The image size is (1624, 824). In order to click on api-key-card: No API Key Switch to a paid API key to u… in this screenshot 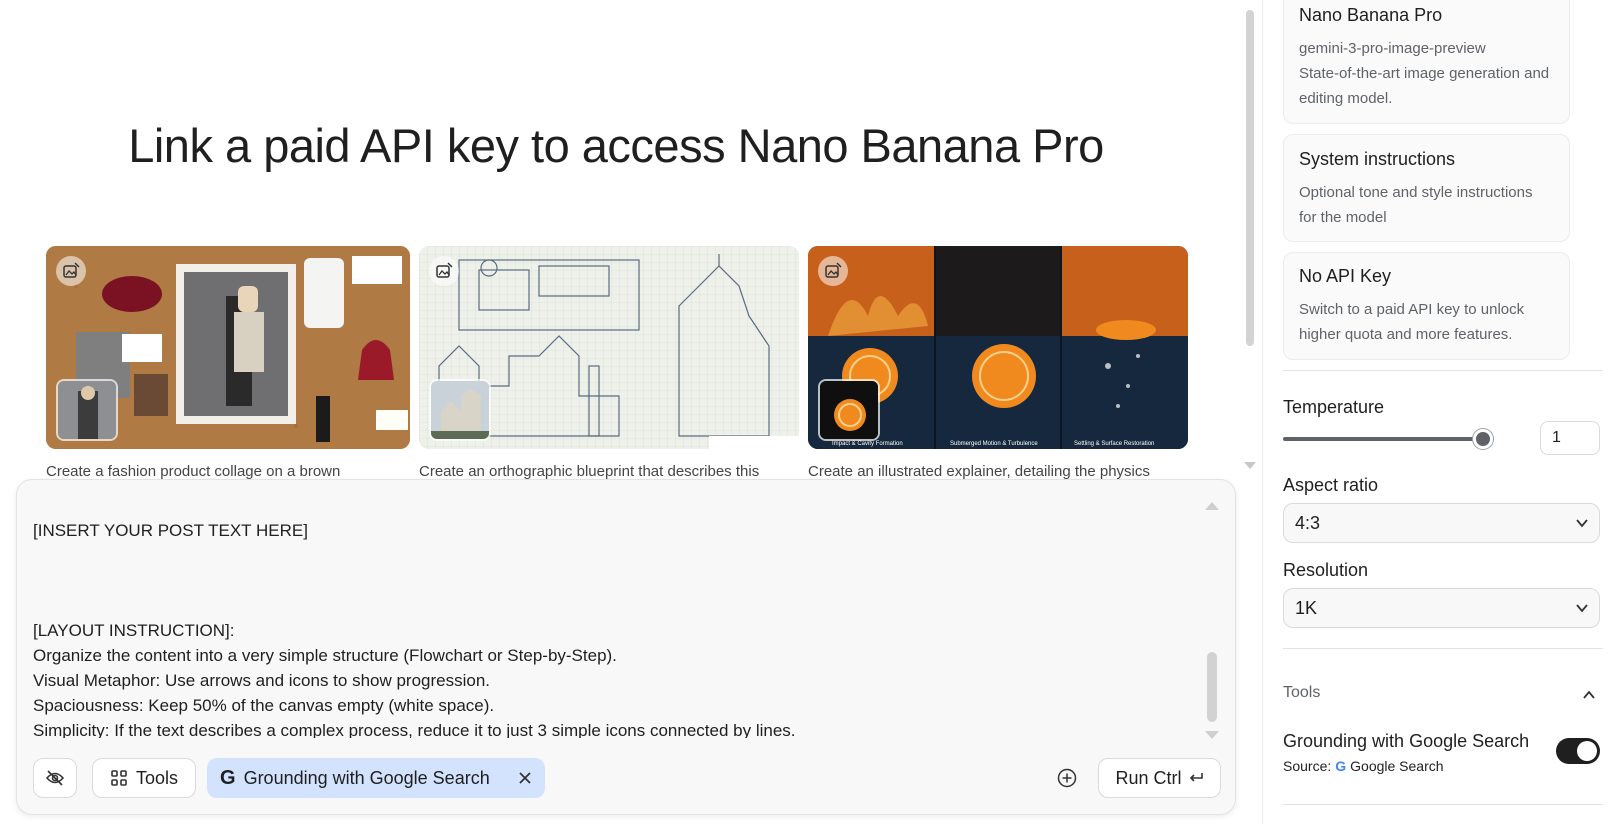, I will do `click(1426, 306)`.